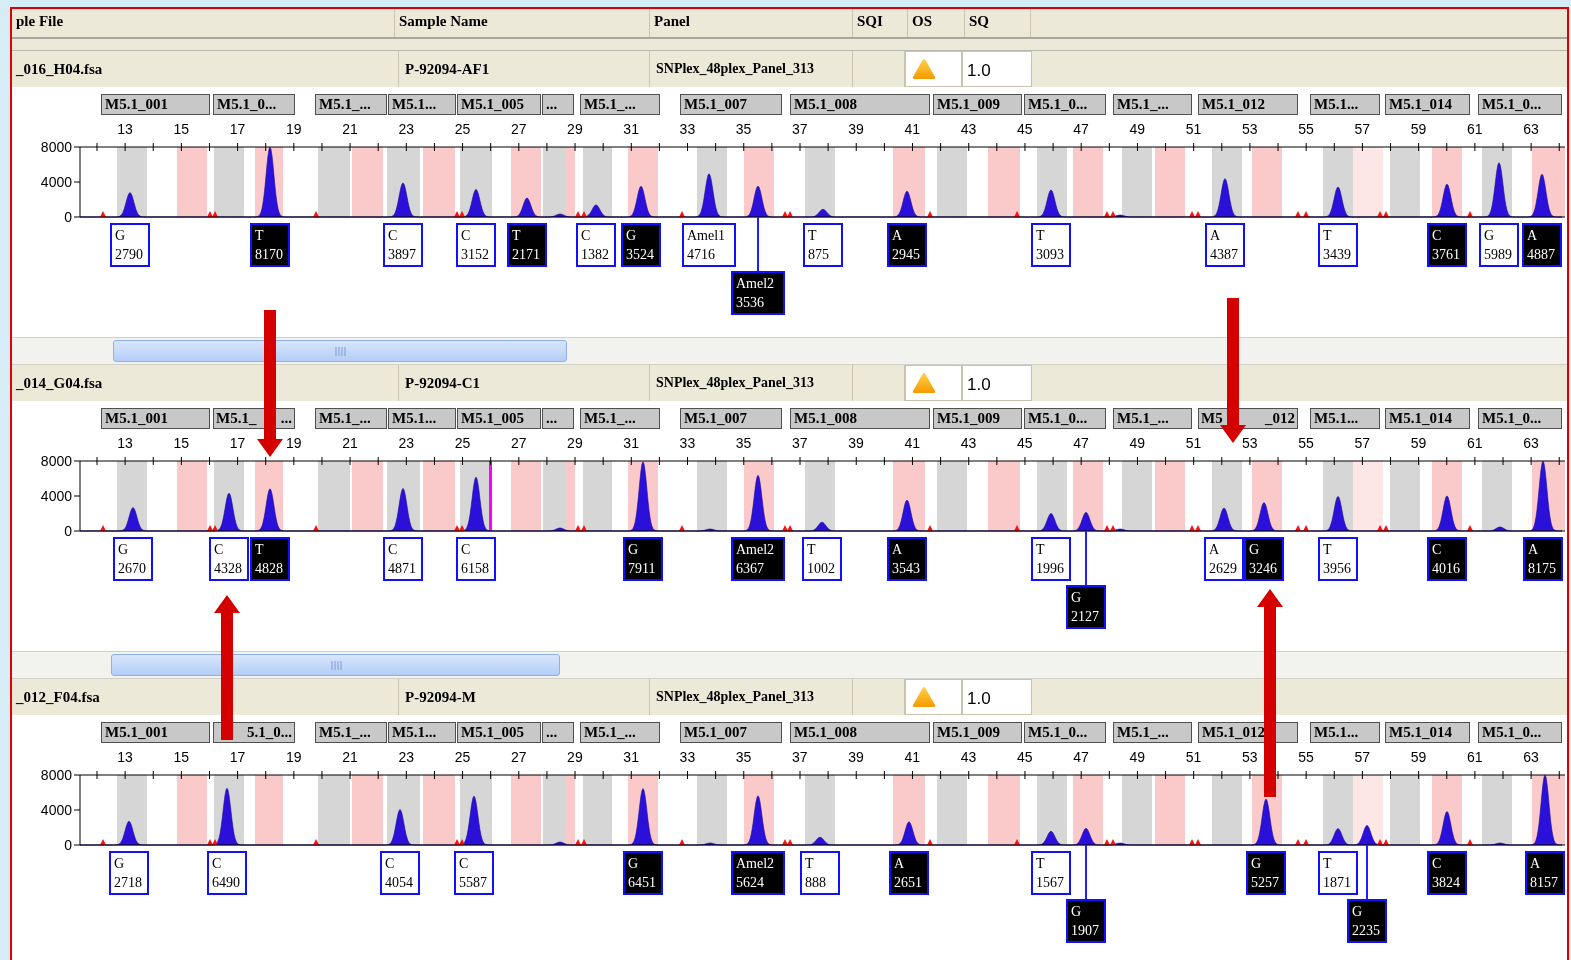 The image size is (1571, 960). Describe the element at coordinates (1338, 559) in the screenshot. I see `allele-call-label: T 3956` at that location.